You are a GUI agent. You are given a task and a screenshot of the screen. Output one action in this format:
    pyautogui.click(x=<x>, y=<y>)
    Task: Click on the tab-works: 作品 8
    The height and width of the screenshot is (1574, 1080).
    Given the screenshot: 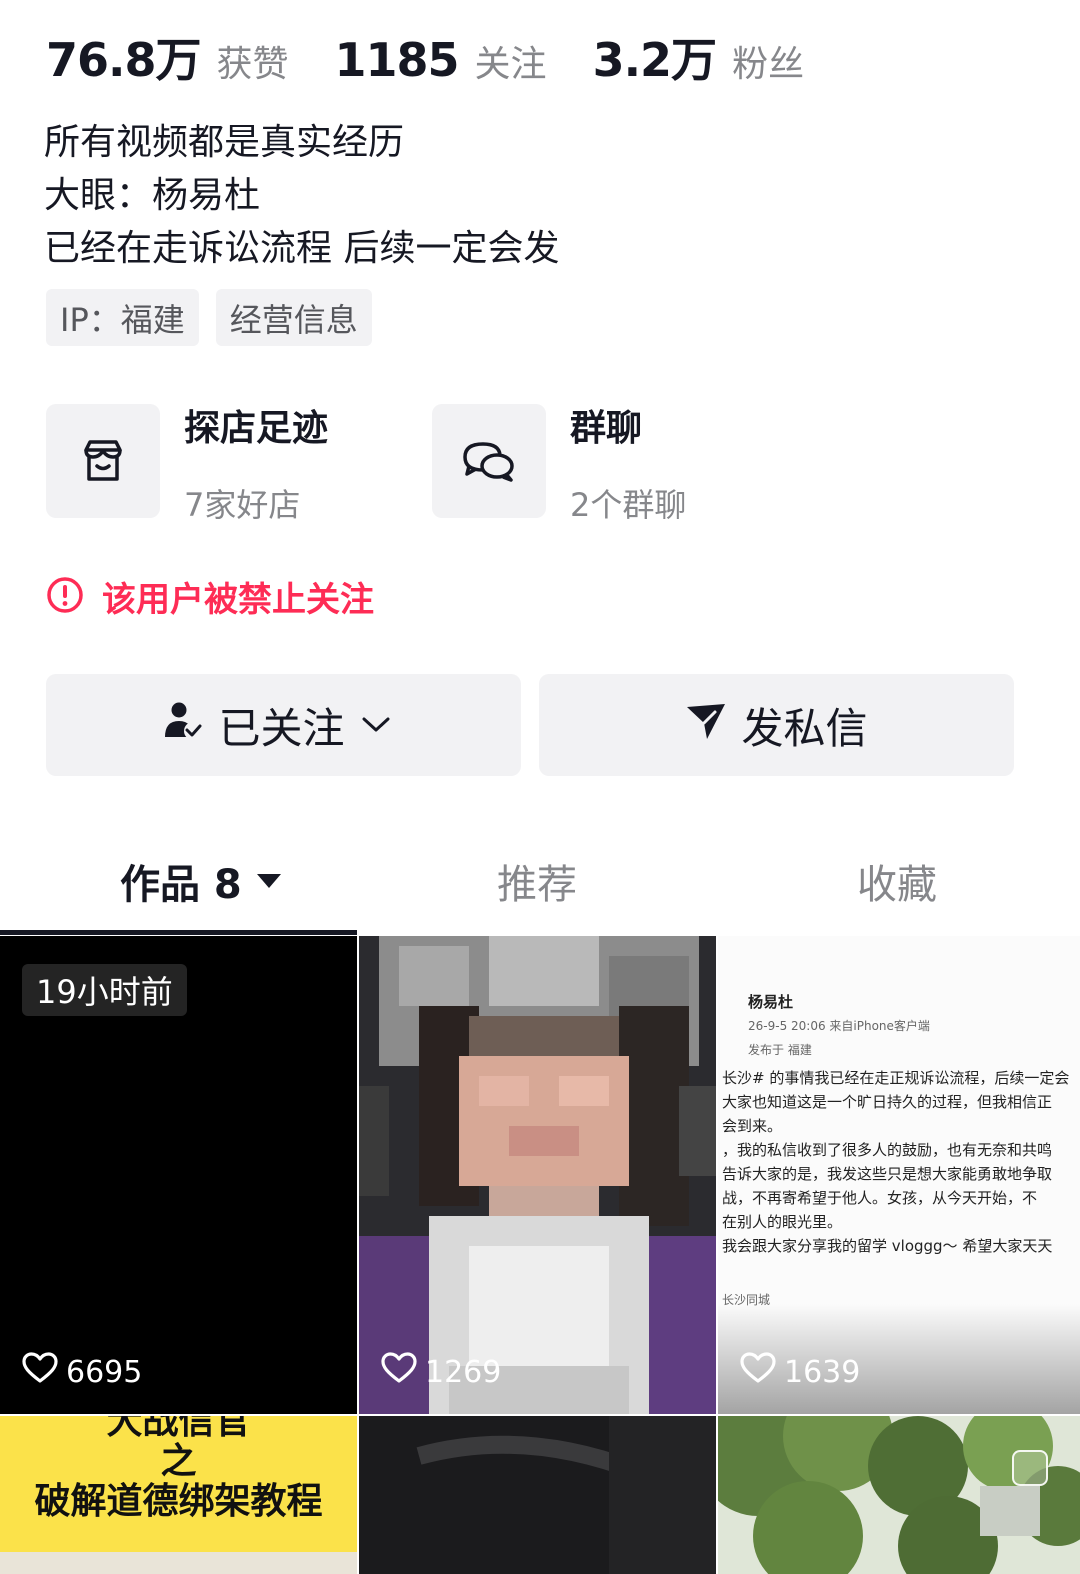 What is the action you would take?
    pyautogui.click(x=201, y=881)
    